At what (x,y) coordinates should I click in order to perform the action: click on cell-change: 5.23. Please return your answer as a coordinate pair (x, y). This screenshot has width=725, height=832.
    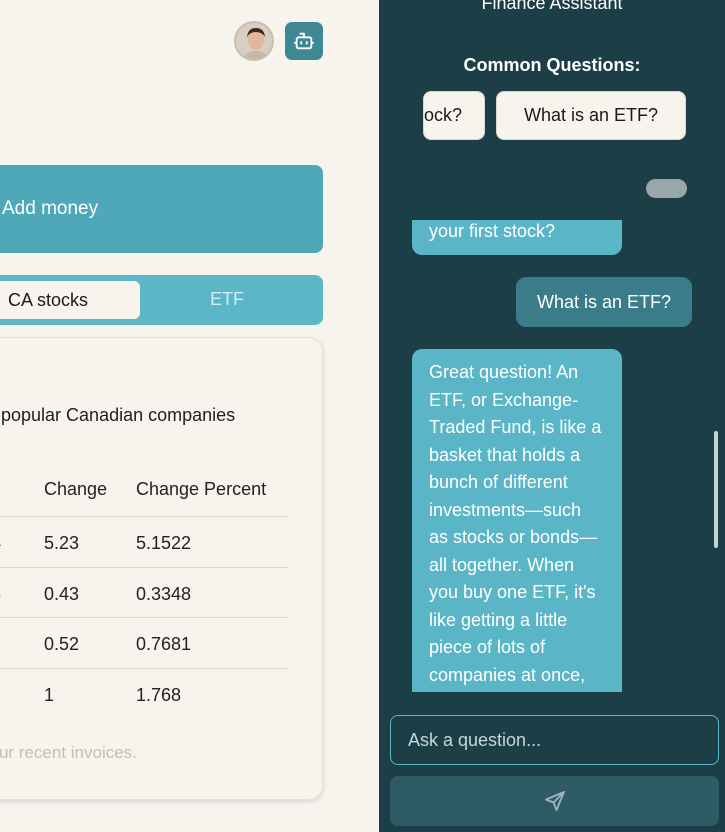
    Looking at the image, I should click on (62, 543).